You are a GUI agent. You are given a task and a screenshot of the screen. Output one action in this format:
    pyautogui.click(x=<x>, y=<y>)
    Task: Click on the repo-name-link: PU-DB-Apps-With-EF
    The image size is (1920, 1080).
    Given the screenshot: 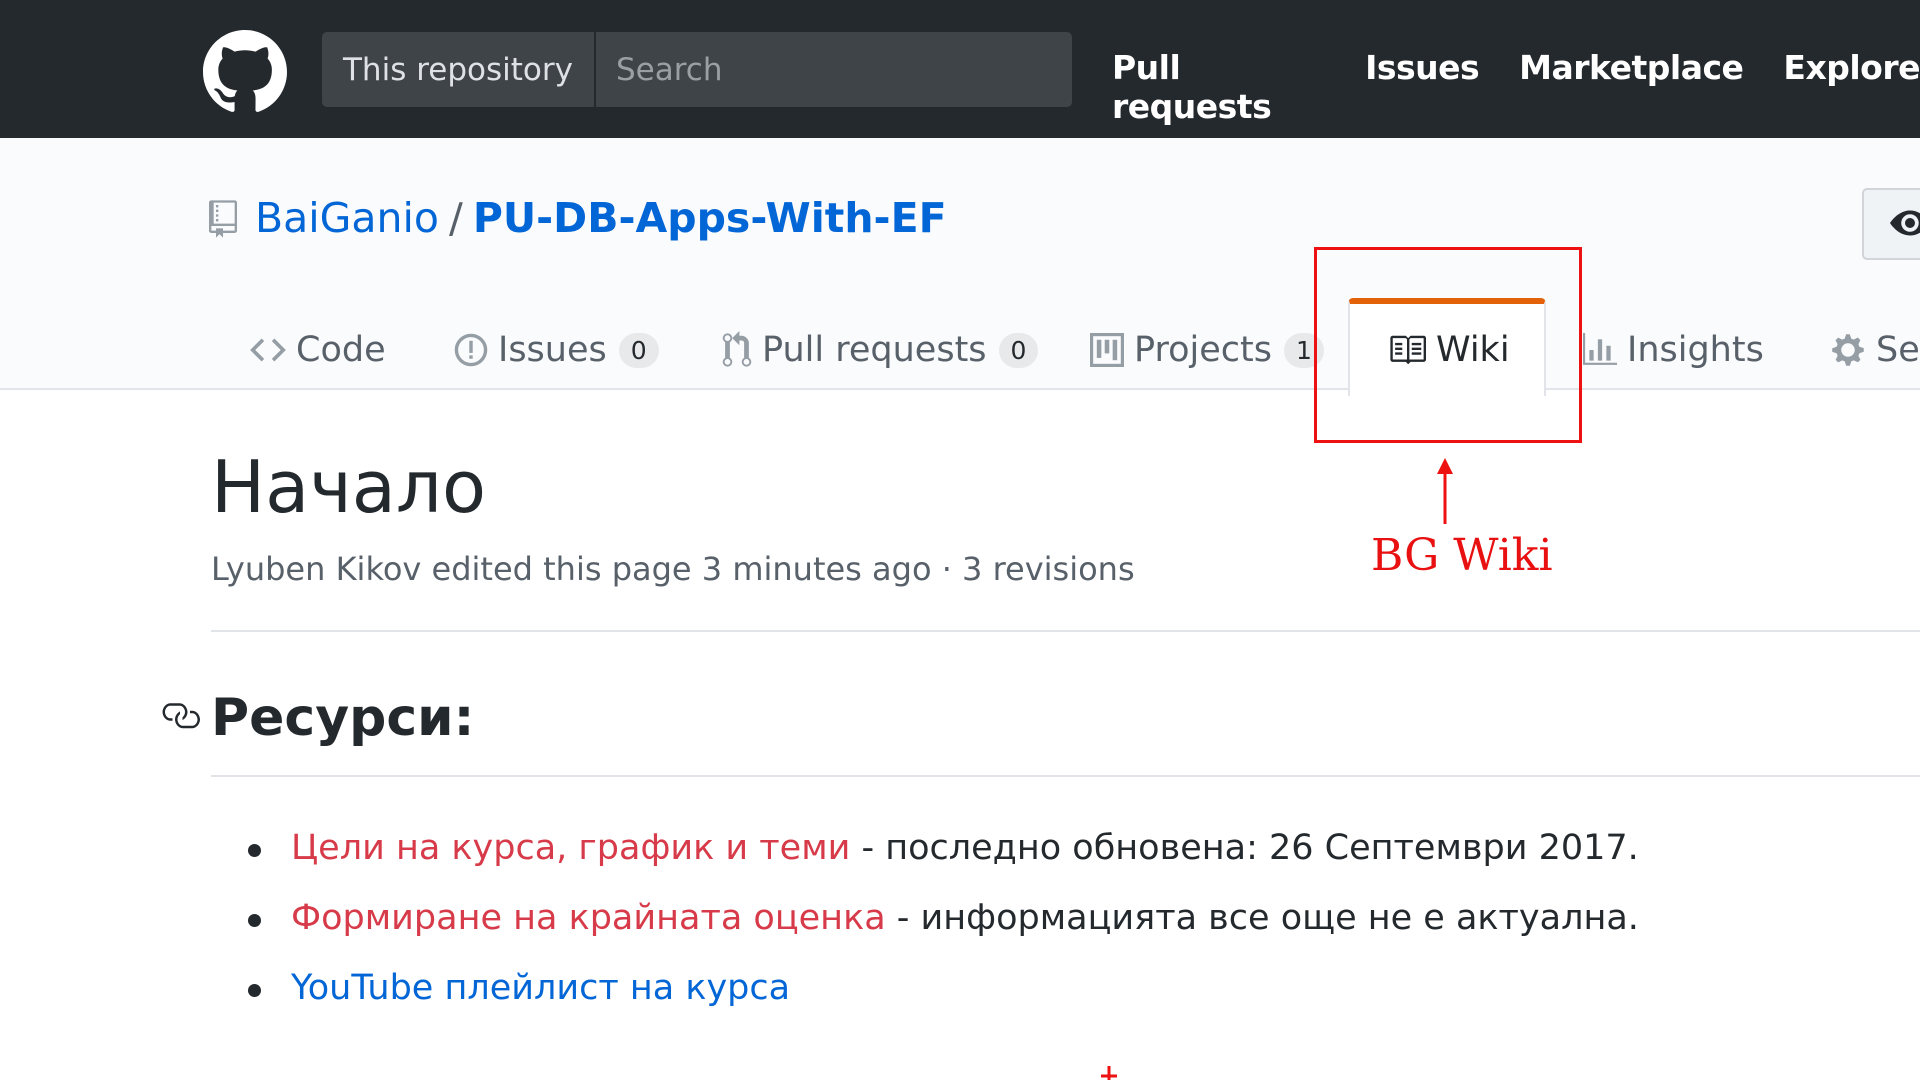 What is the action you would take?
    pyautogui.click(x=710, y=218)
    